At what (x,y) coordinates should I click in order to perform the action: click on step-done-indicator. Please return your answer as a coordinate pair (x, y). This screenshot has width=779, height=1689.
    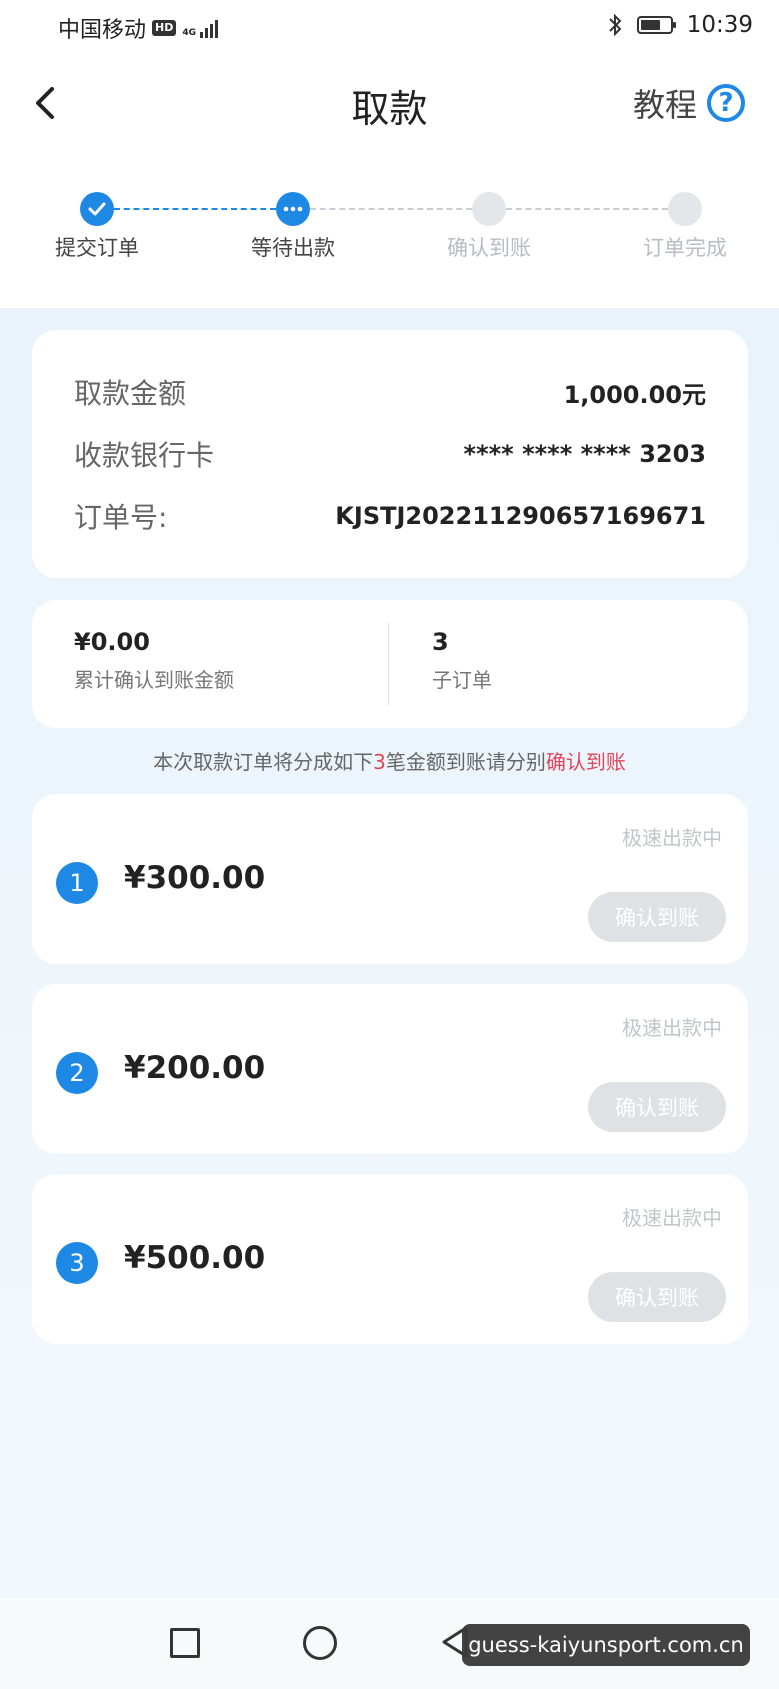
    Looking at the image, I should click on (97, 209).